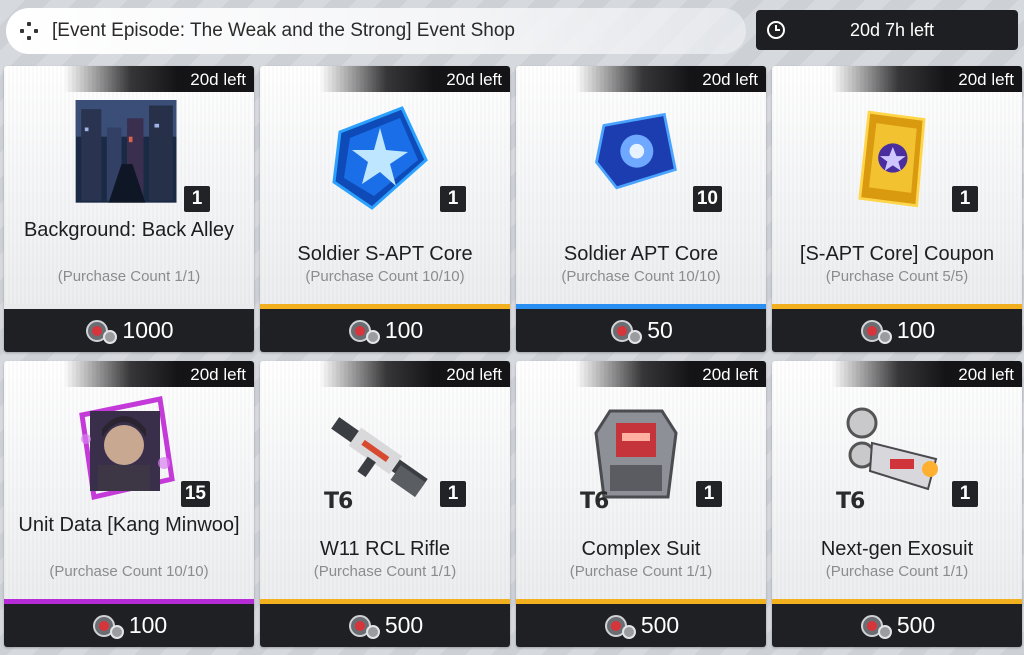 This screenshot has width=1024, height=655. Describe the element at coordinates (129, 525) in the screenshot. I see `item-name: Unit Data [Kang Minwoo]` at that location.